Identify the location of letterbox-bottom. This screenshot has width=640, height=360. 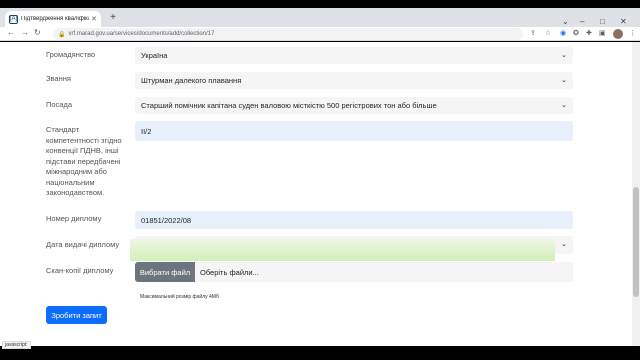
(320, 353).